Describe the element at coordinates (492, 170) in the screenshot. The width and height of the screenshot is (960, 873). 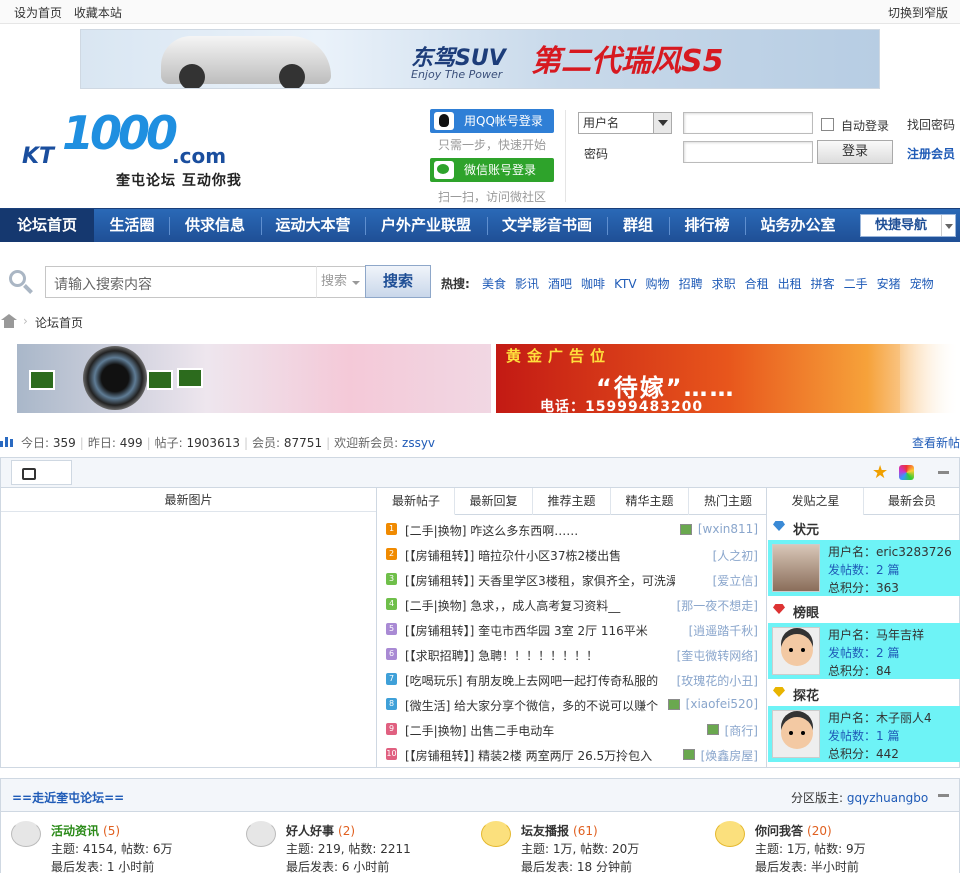
I see `wechat-login-button: 微信账号登录` at that location.